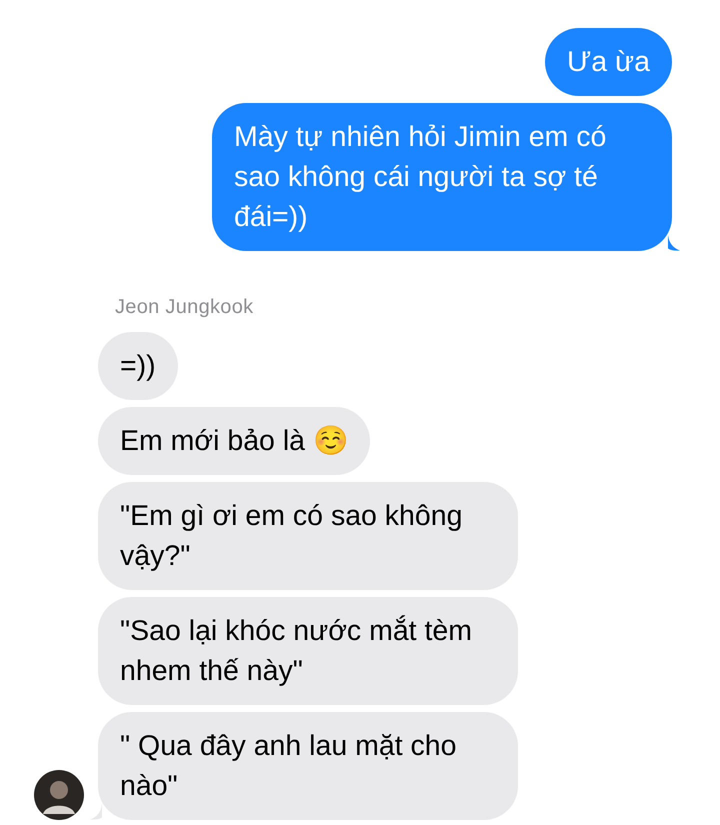  What do you see at coordinates (308, 536) in the screenshot?
I see `message-bubble: "Em gì ơi em có sao không vậy?"` at bounding box center [308, 536].